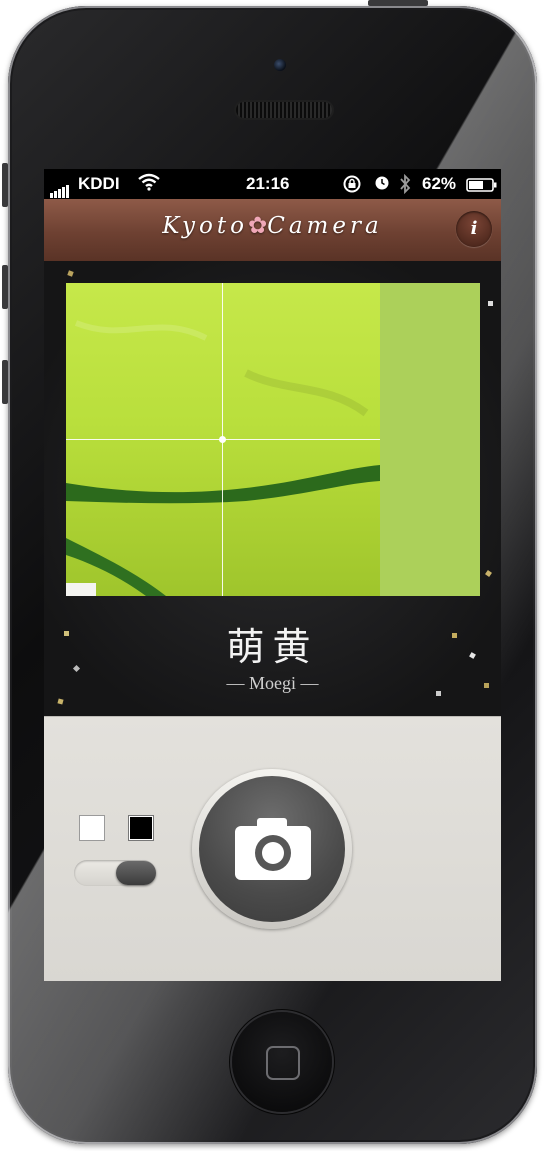 The image size is (545, 1151). What do you see at coordinates (325, 226) in the screenshot?
I see `app-title-right: Camera` at bounding box center [325, 226].